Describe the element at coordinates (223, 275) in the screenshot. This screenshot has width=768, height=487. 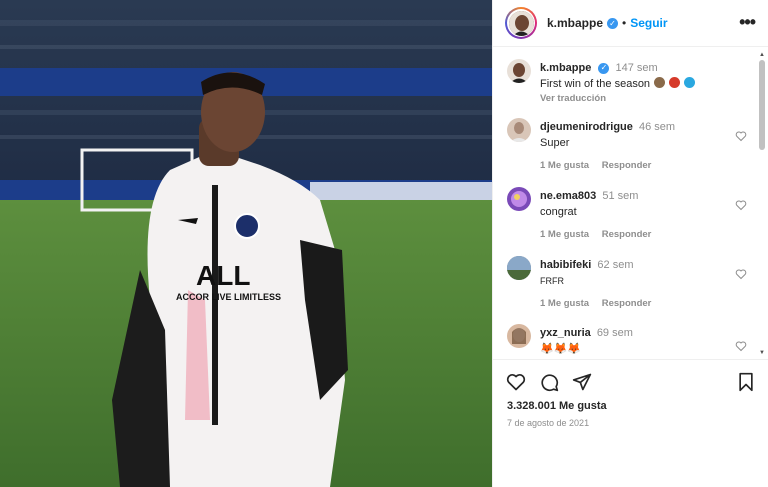
I see `jersey-brand: ALL` at that location.